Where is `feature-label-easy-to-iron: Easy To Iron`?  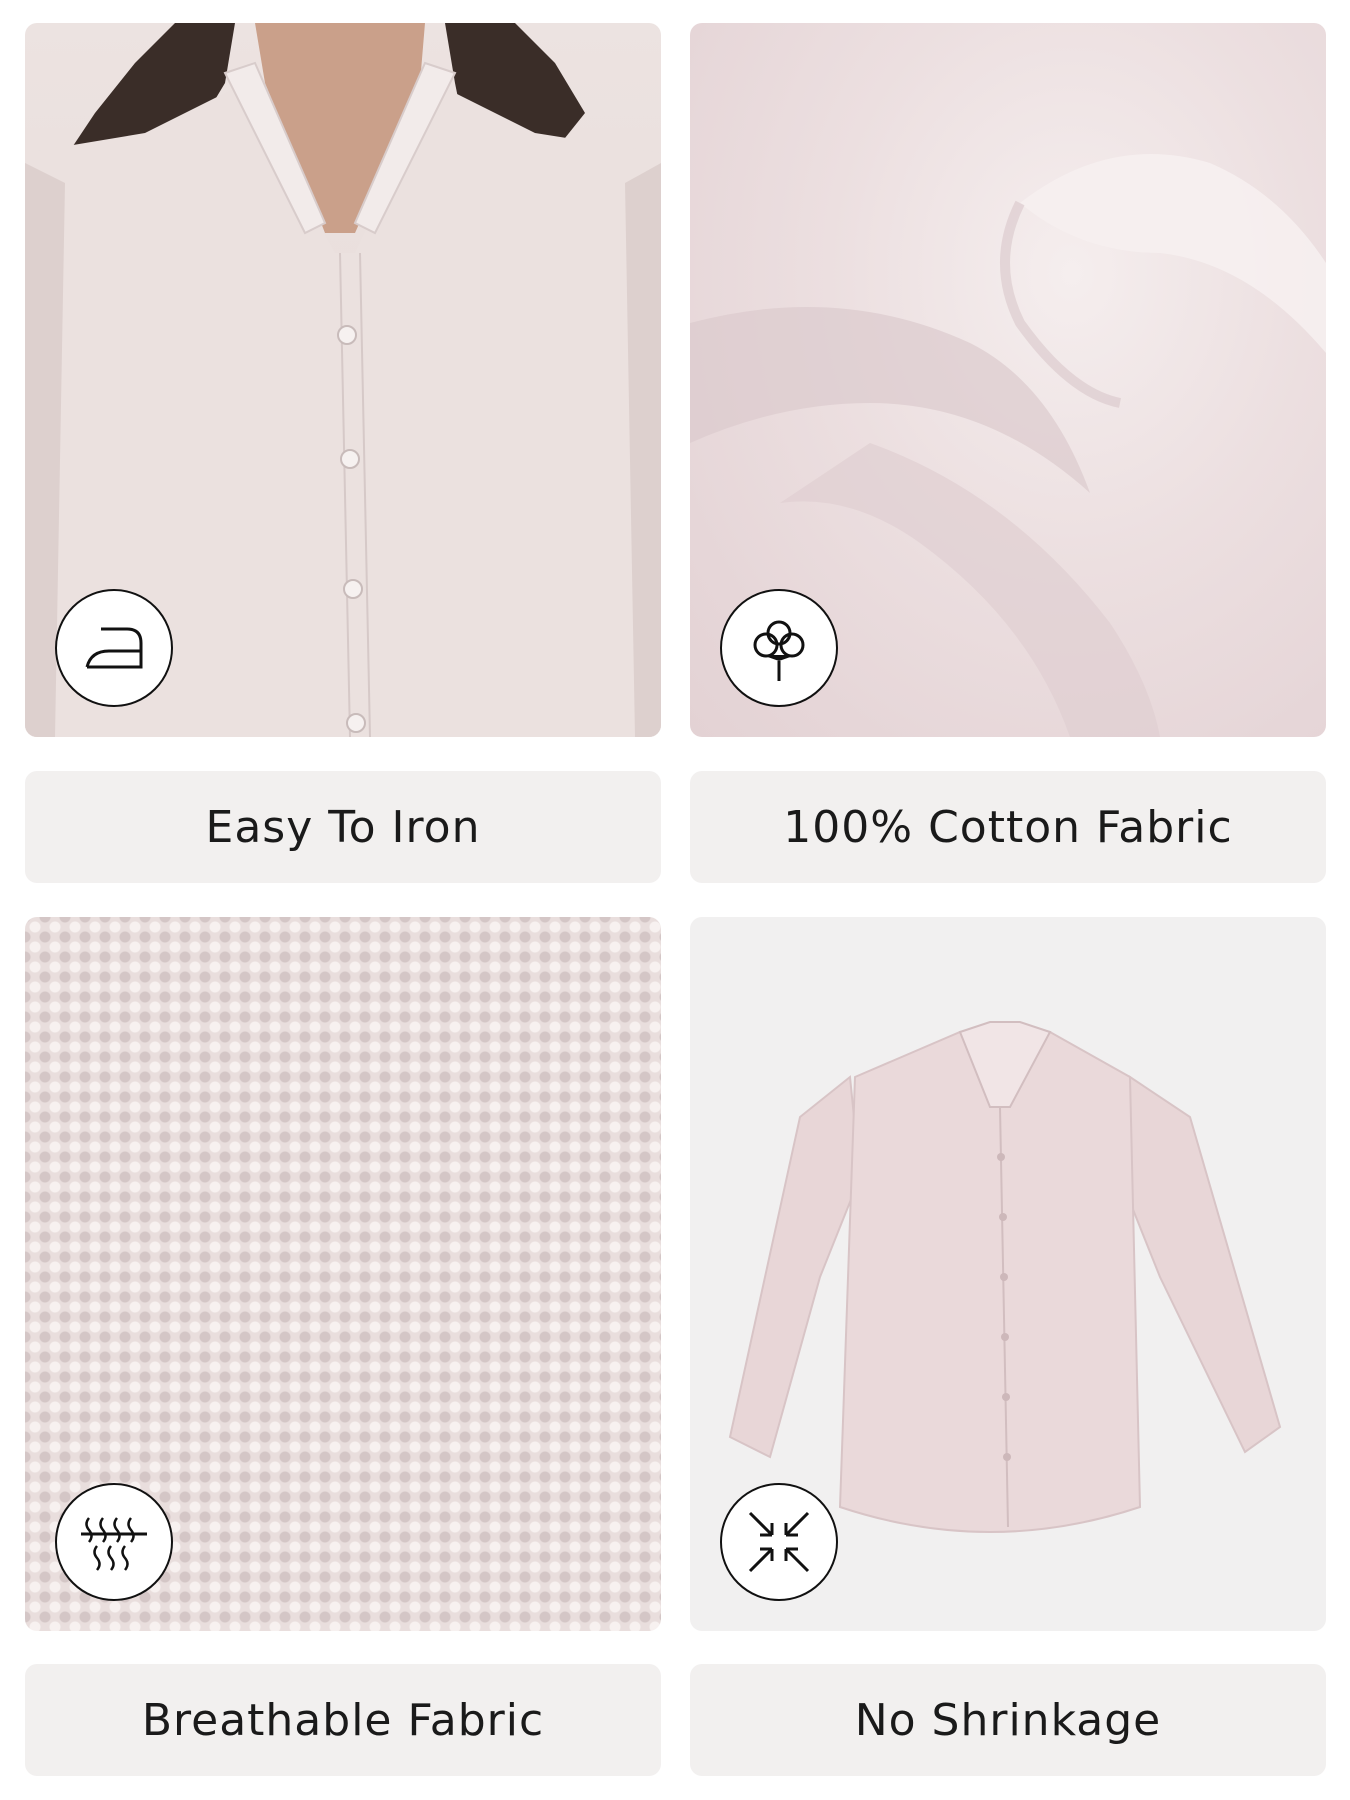
feature-label-easy-to-iron: Easy To Iron is located at coordinates (343, 827).